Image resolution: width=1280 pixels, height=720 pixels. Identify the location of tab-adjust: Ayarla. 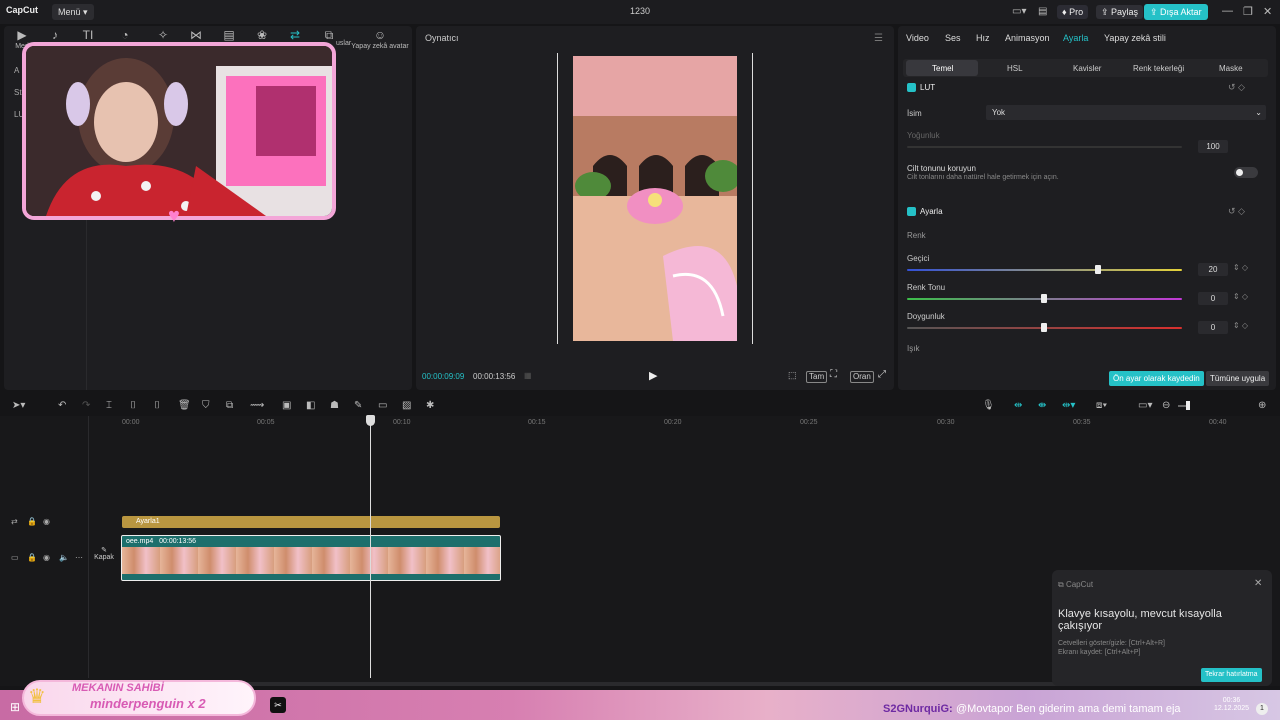
(1075, 38).